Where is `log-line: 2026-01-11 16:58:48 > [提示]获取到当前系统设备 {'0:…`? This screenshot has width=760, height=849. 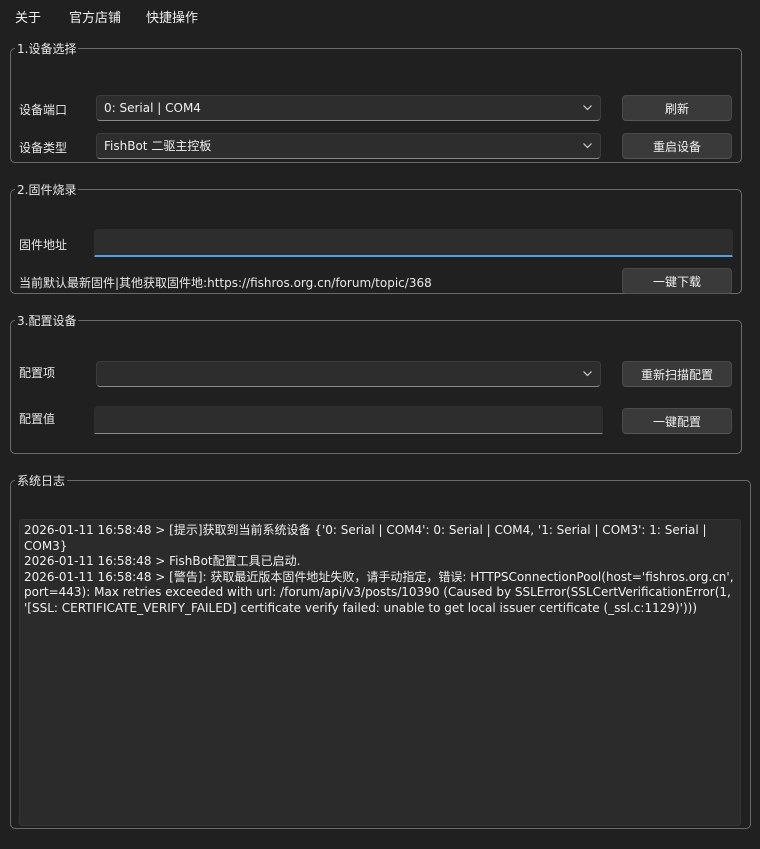
log-line: 2026-01-11 16:58:48 > [提示]获取到当前系统设备 {'0:… is located at coordinates (365, 538).